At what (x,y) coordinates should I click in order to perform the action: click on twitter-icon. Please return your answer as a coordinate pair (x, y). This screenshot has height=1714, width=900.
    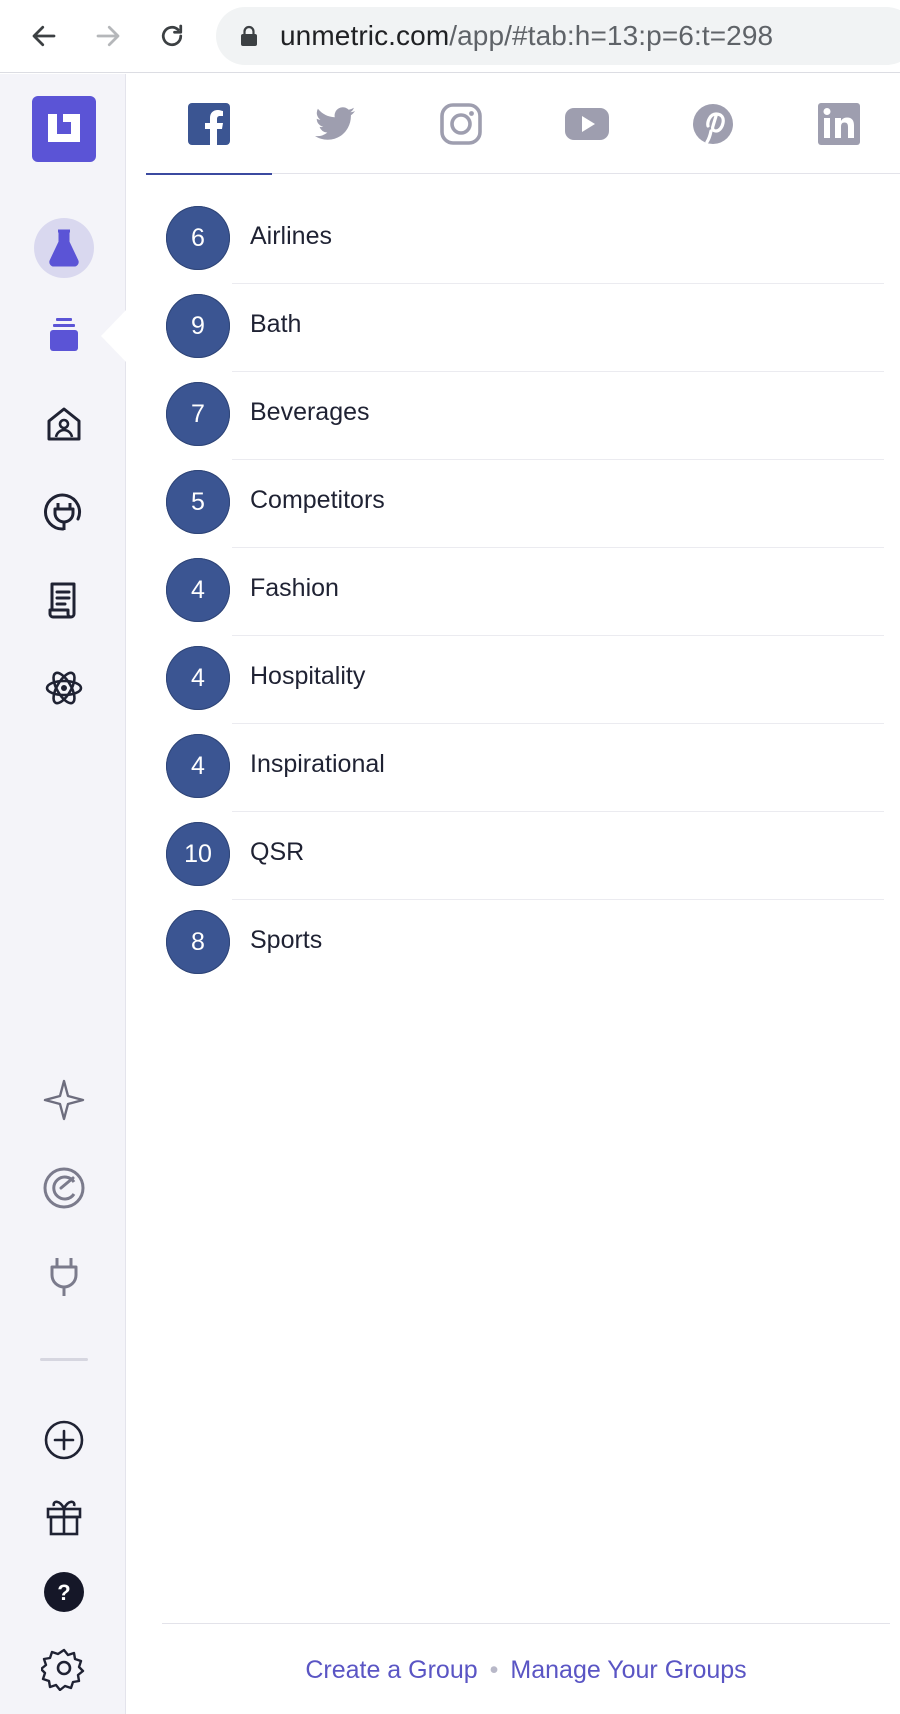
    Looking at the image, I should click on (335, 123).